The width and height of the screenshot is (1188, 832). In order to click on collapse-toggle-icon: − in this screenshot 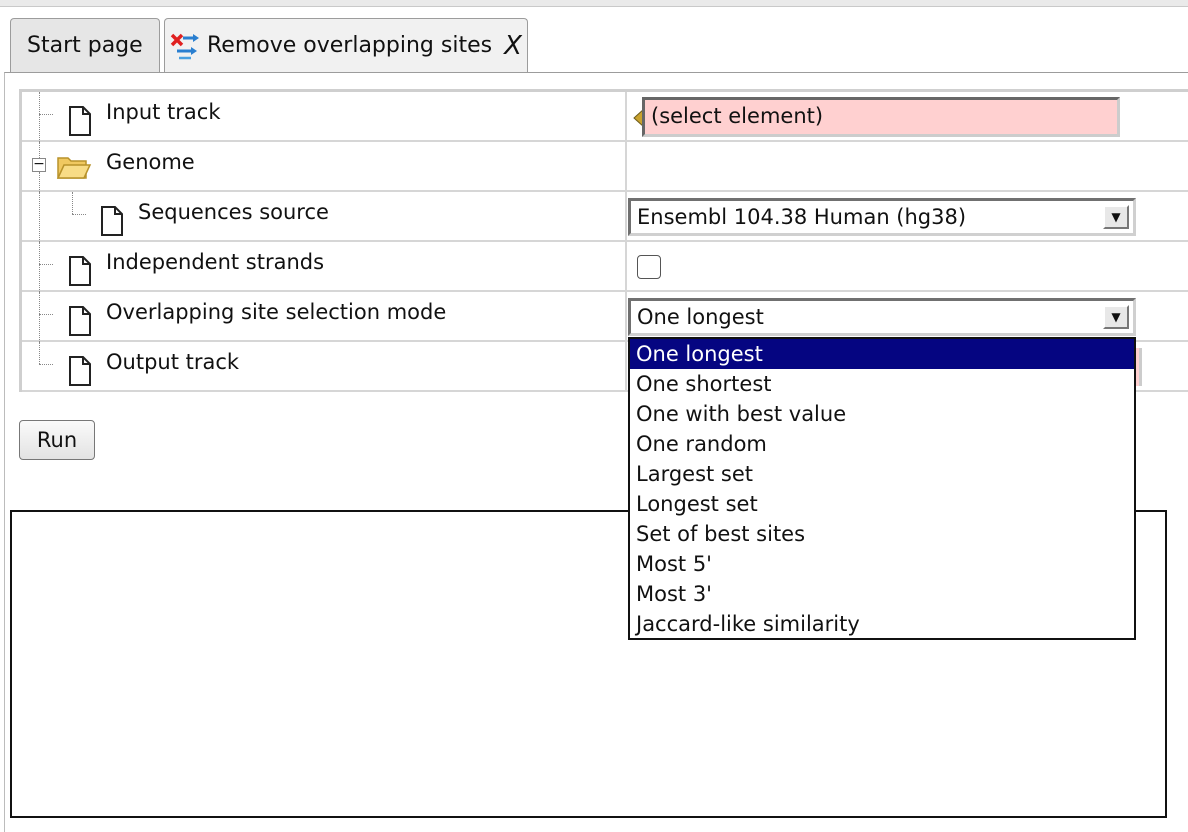, I will do `click(39, 164)`.